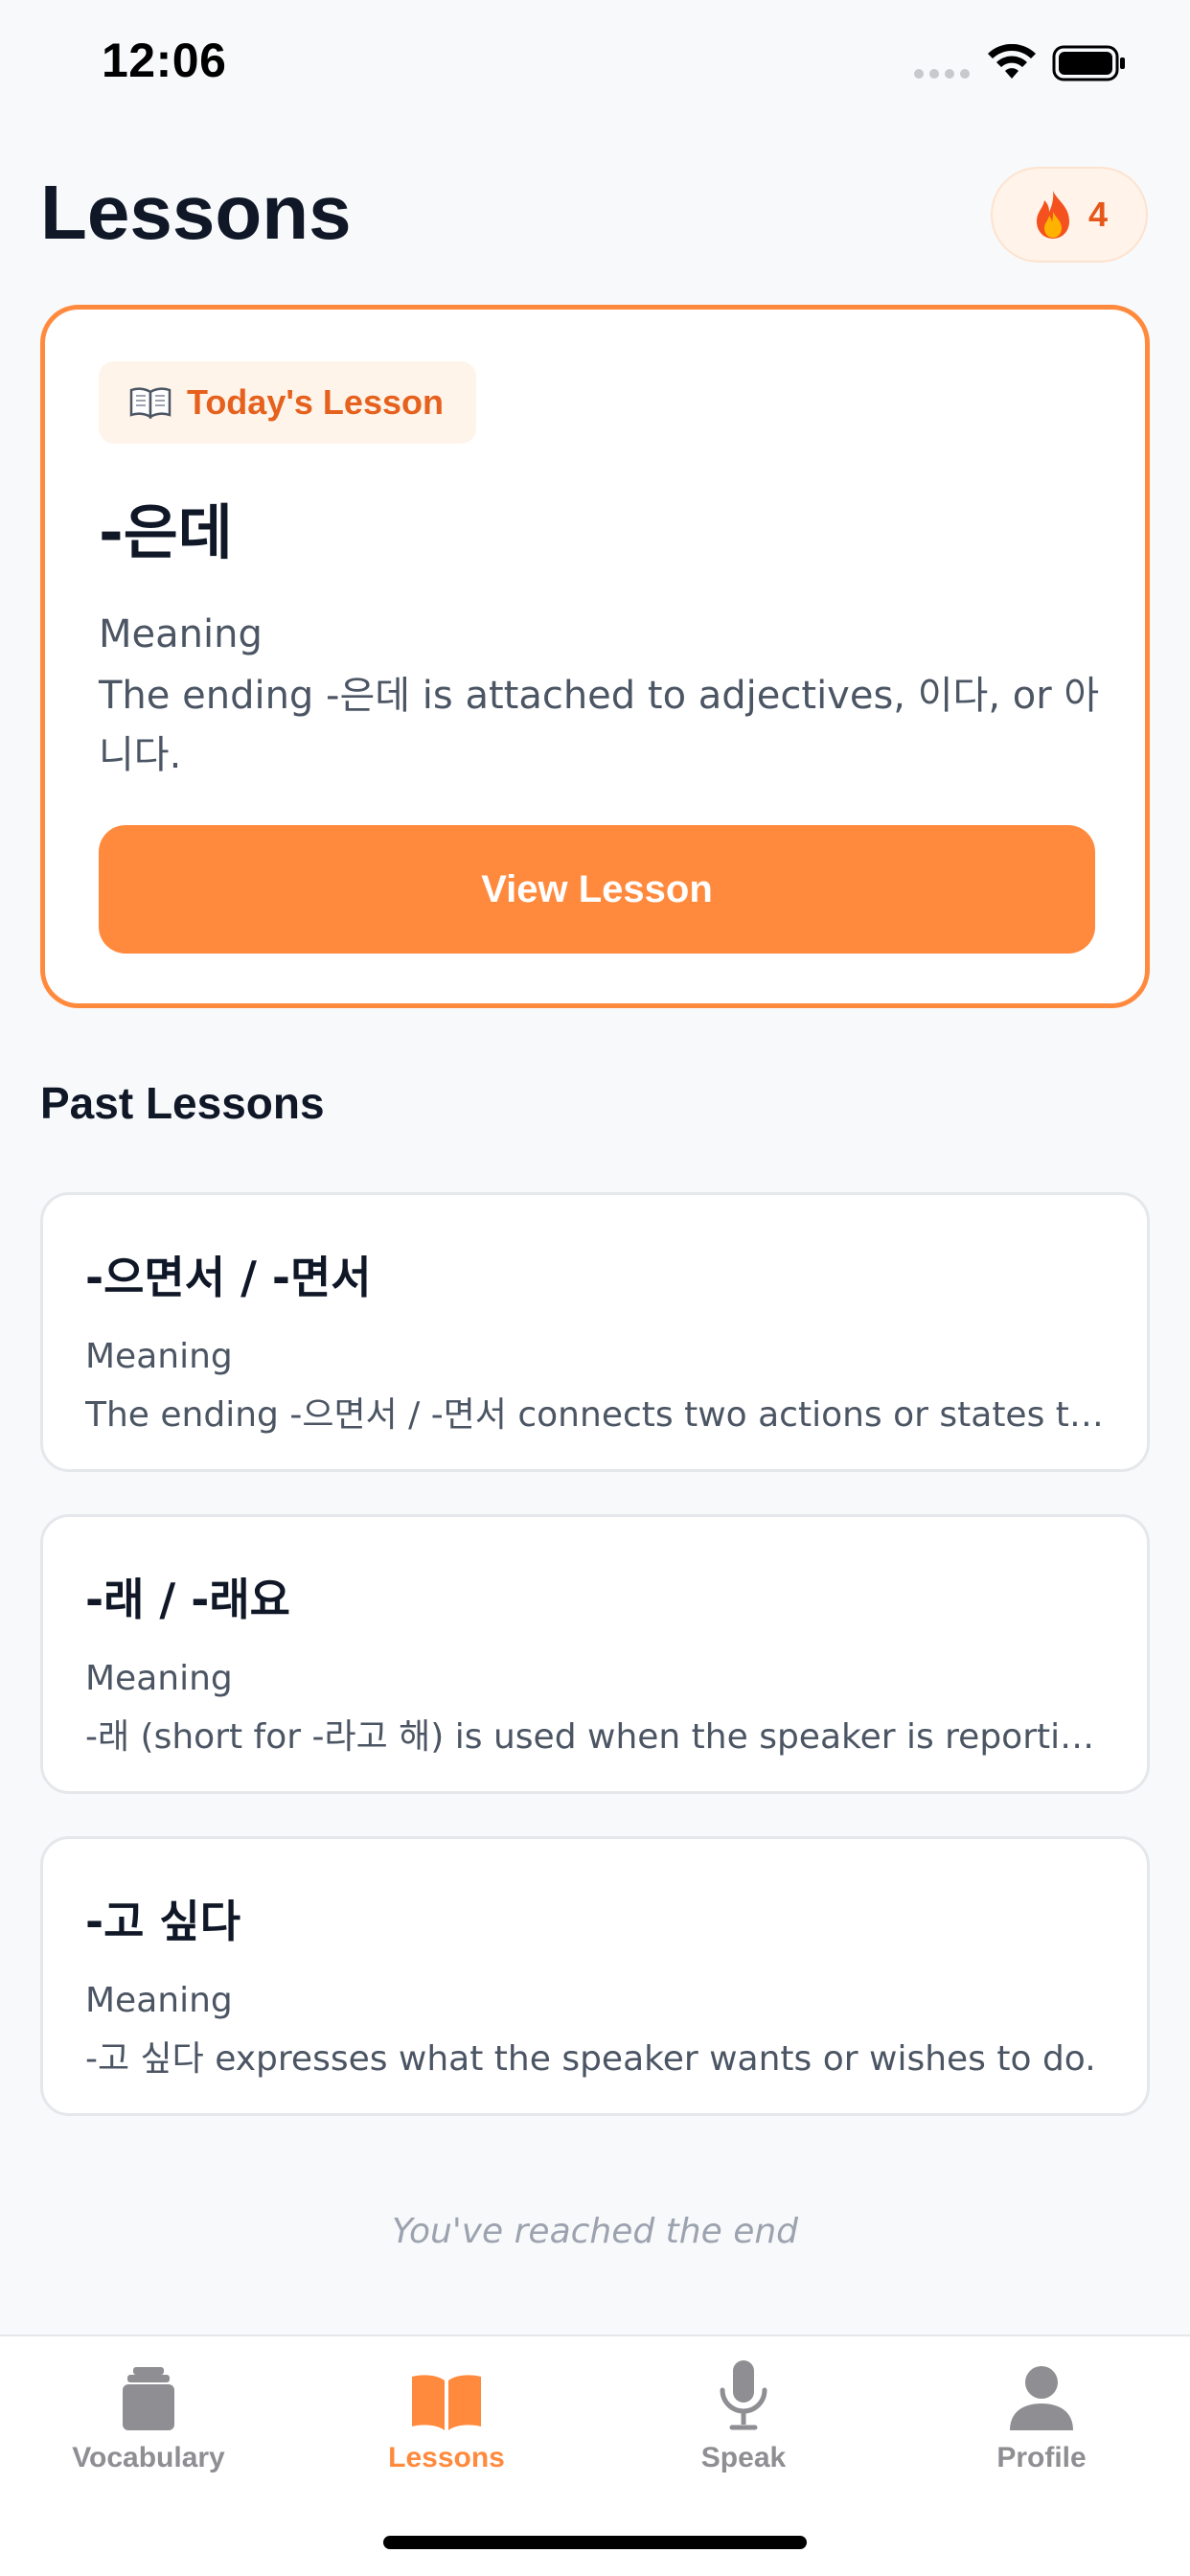  I want to click on home-indicator, so click(595, 2542).